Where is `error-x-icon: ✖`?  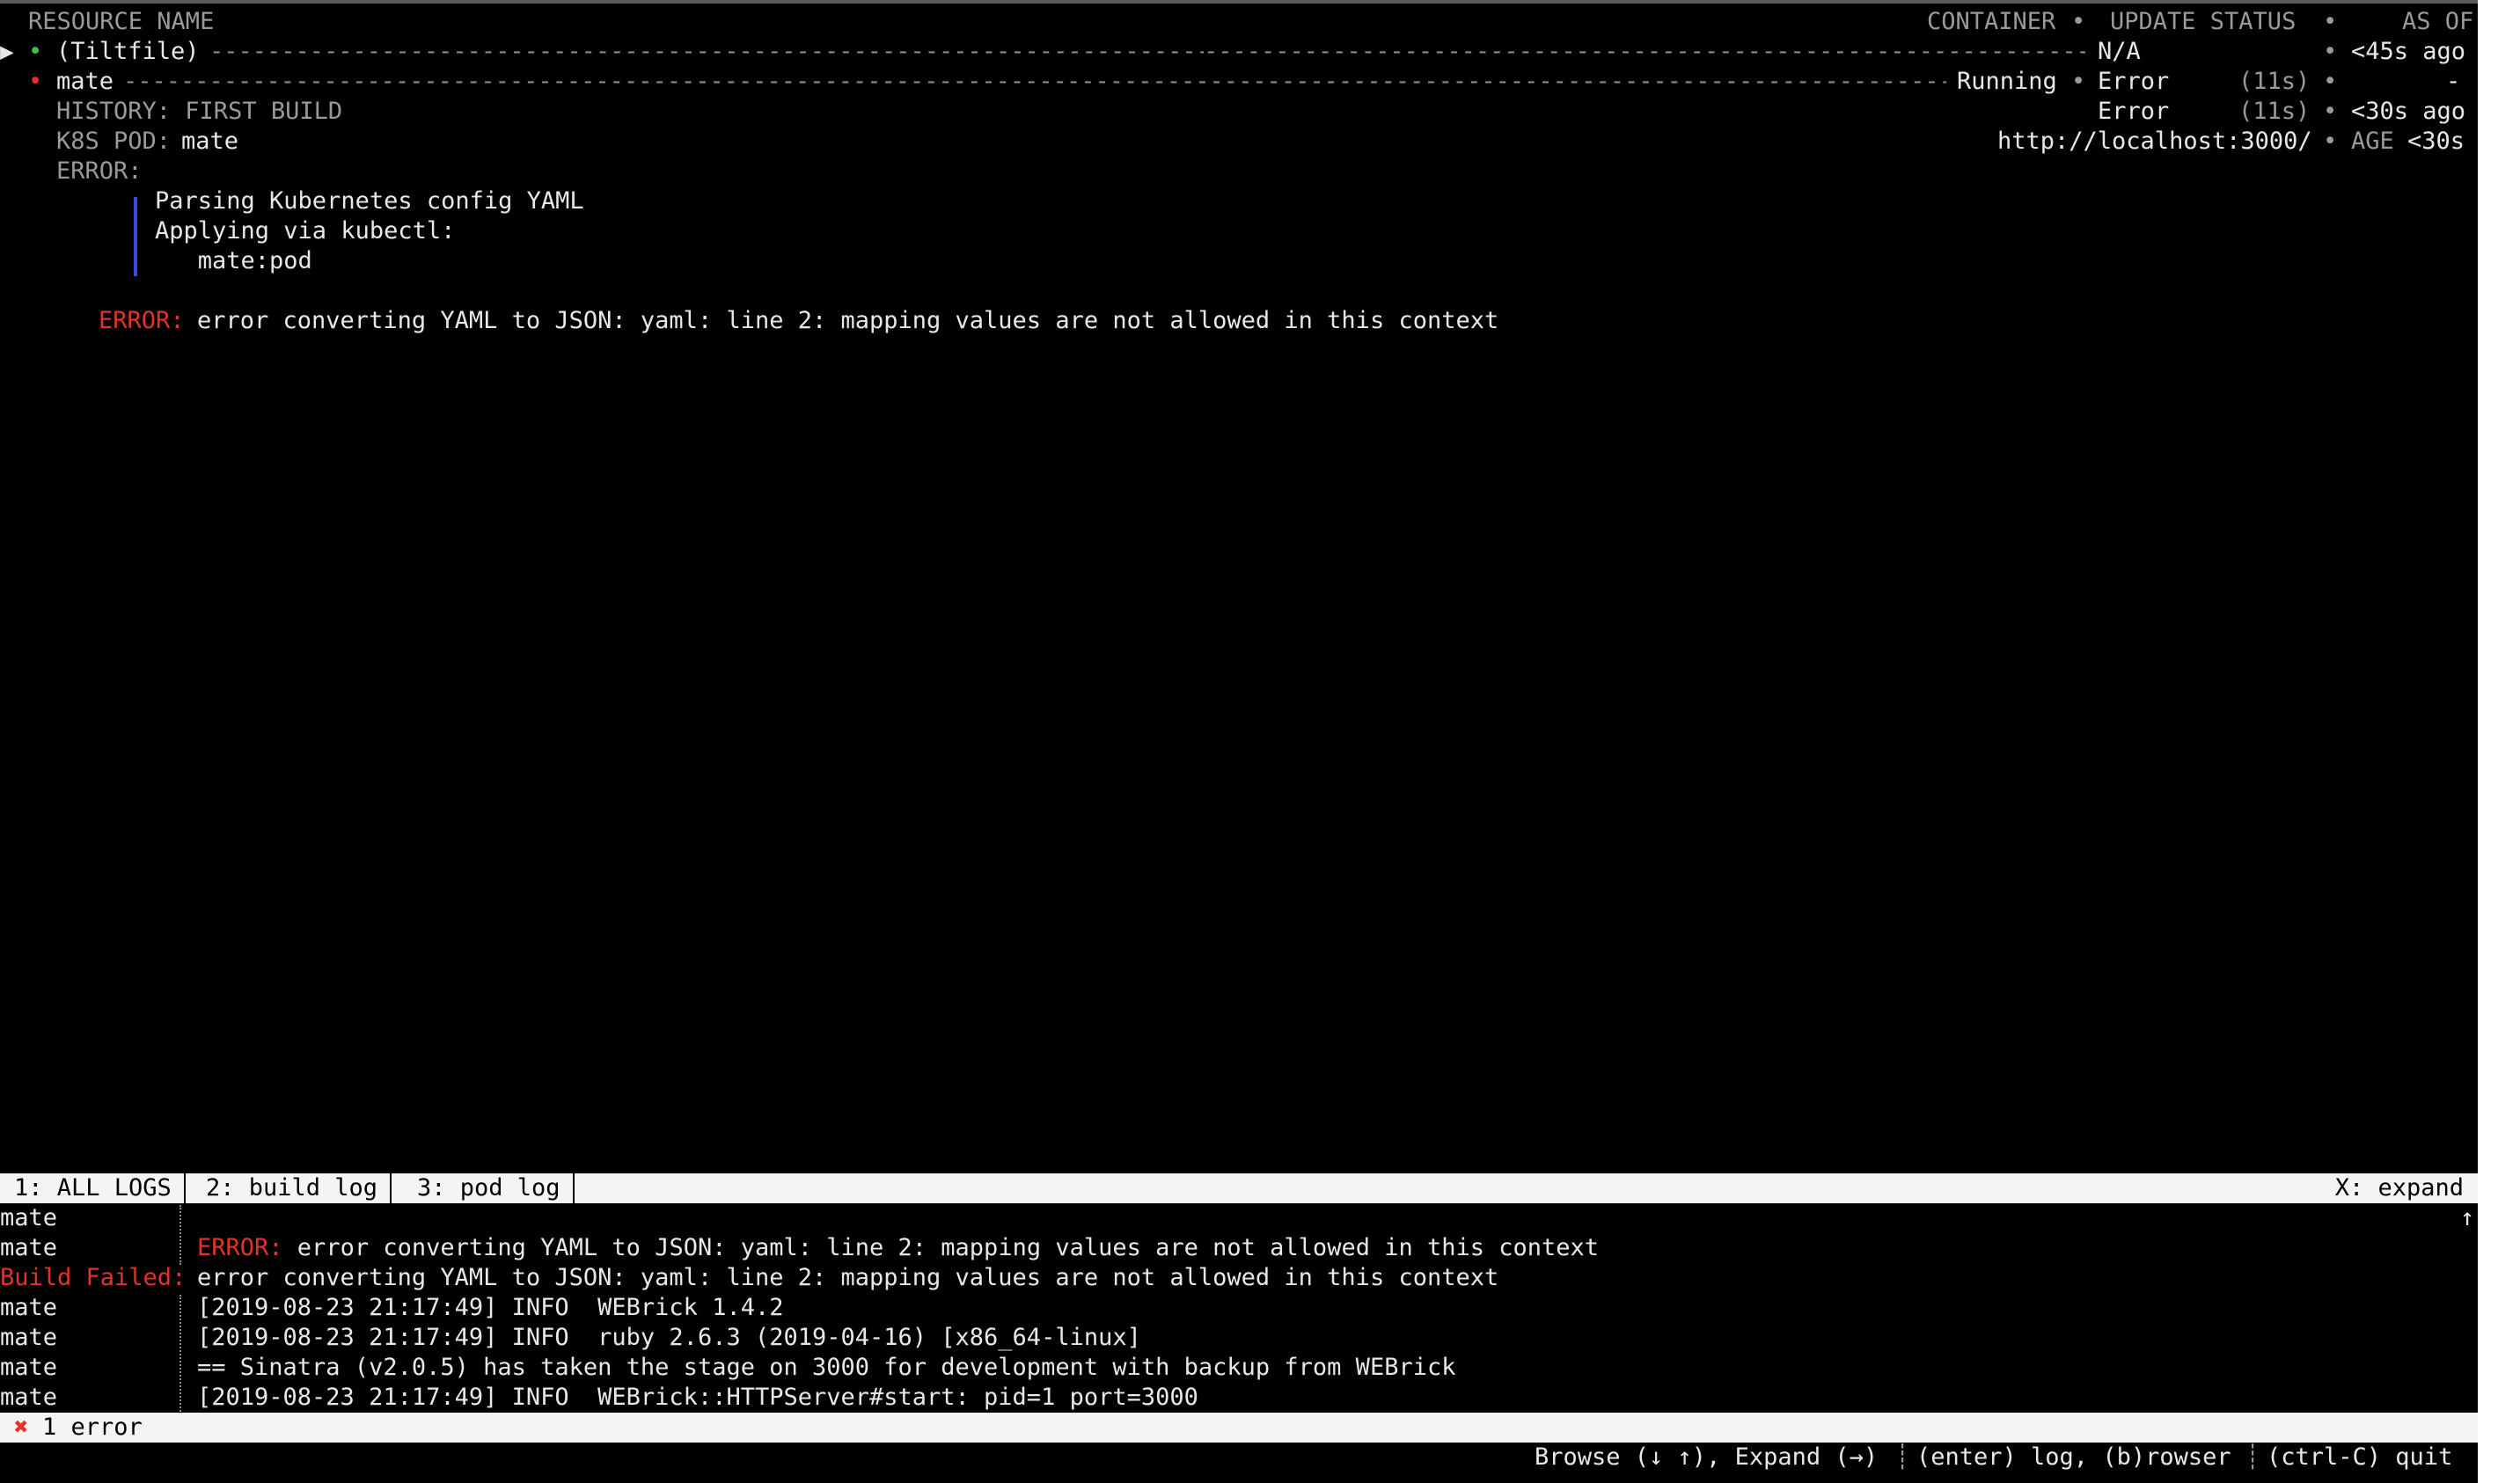
error-x-icon: ✖ is located at coordinates (21, 1427).